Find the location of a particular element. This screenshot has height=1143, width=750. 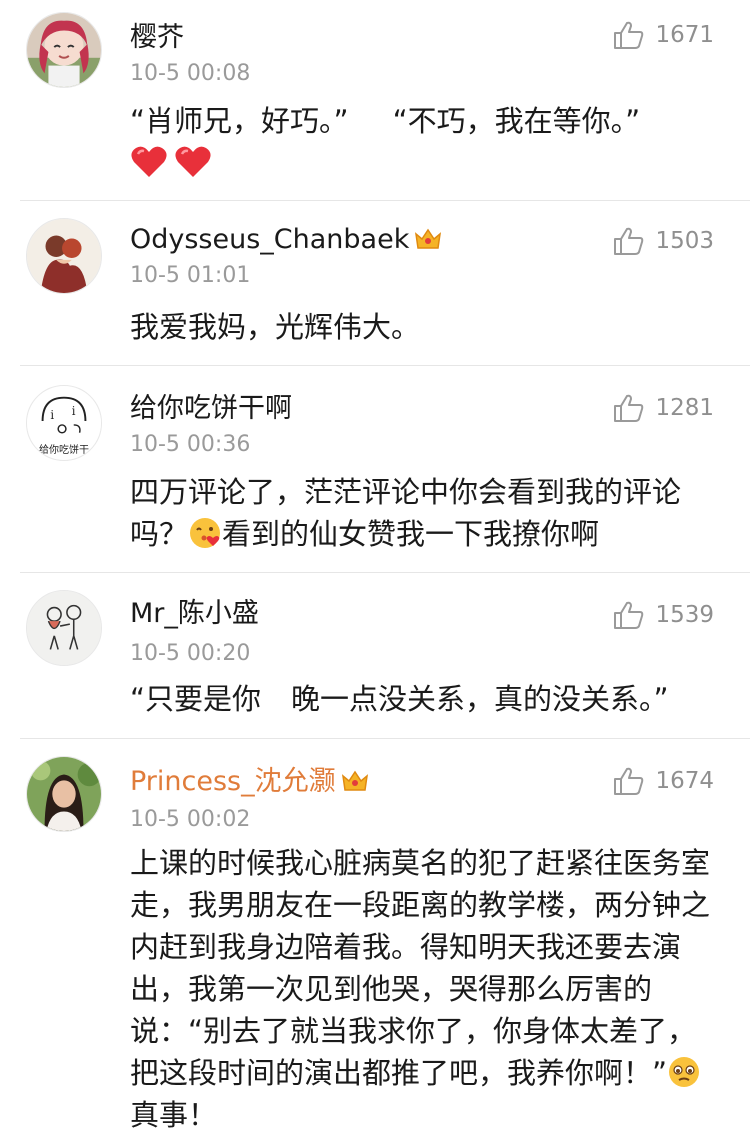

like-button: 1671 is located at coordinates (663, 35).